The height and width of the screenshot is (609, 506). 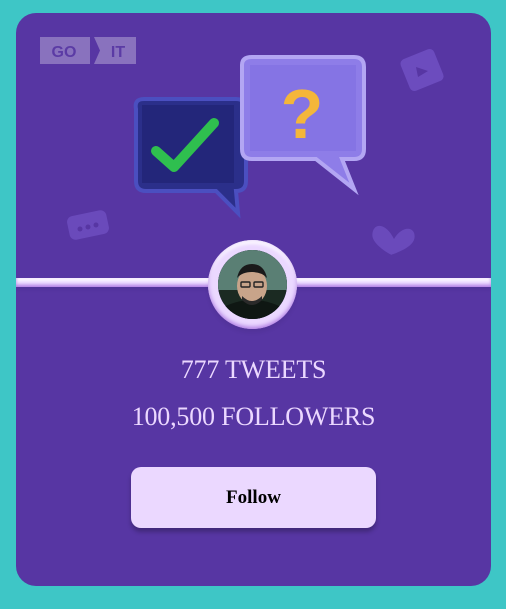 I want to click on check-bubble-icon, so click(x=190, y=158).